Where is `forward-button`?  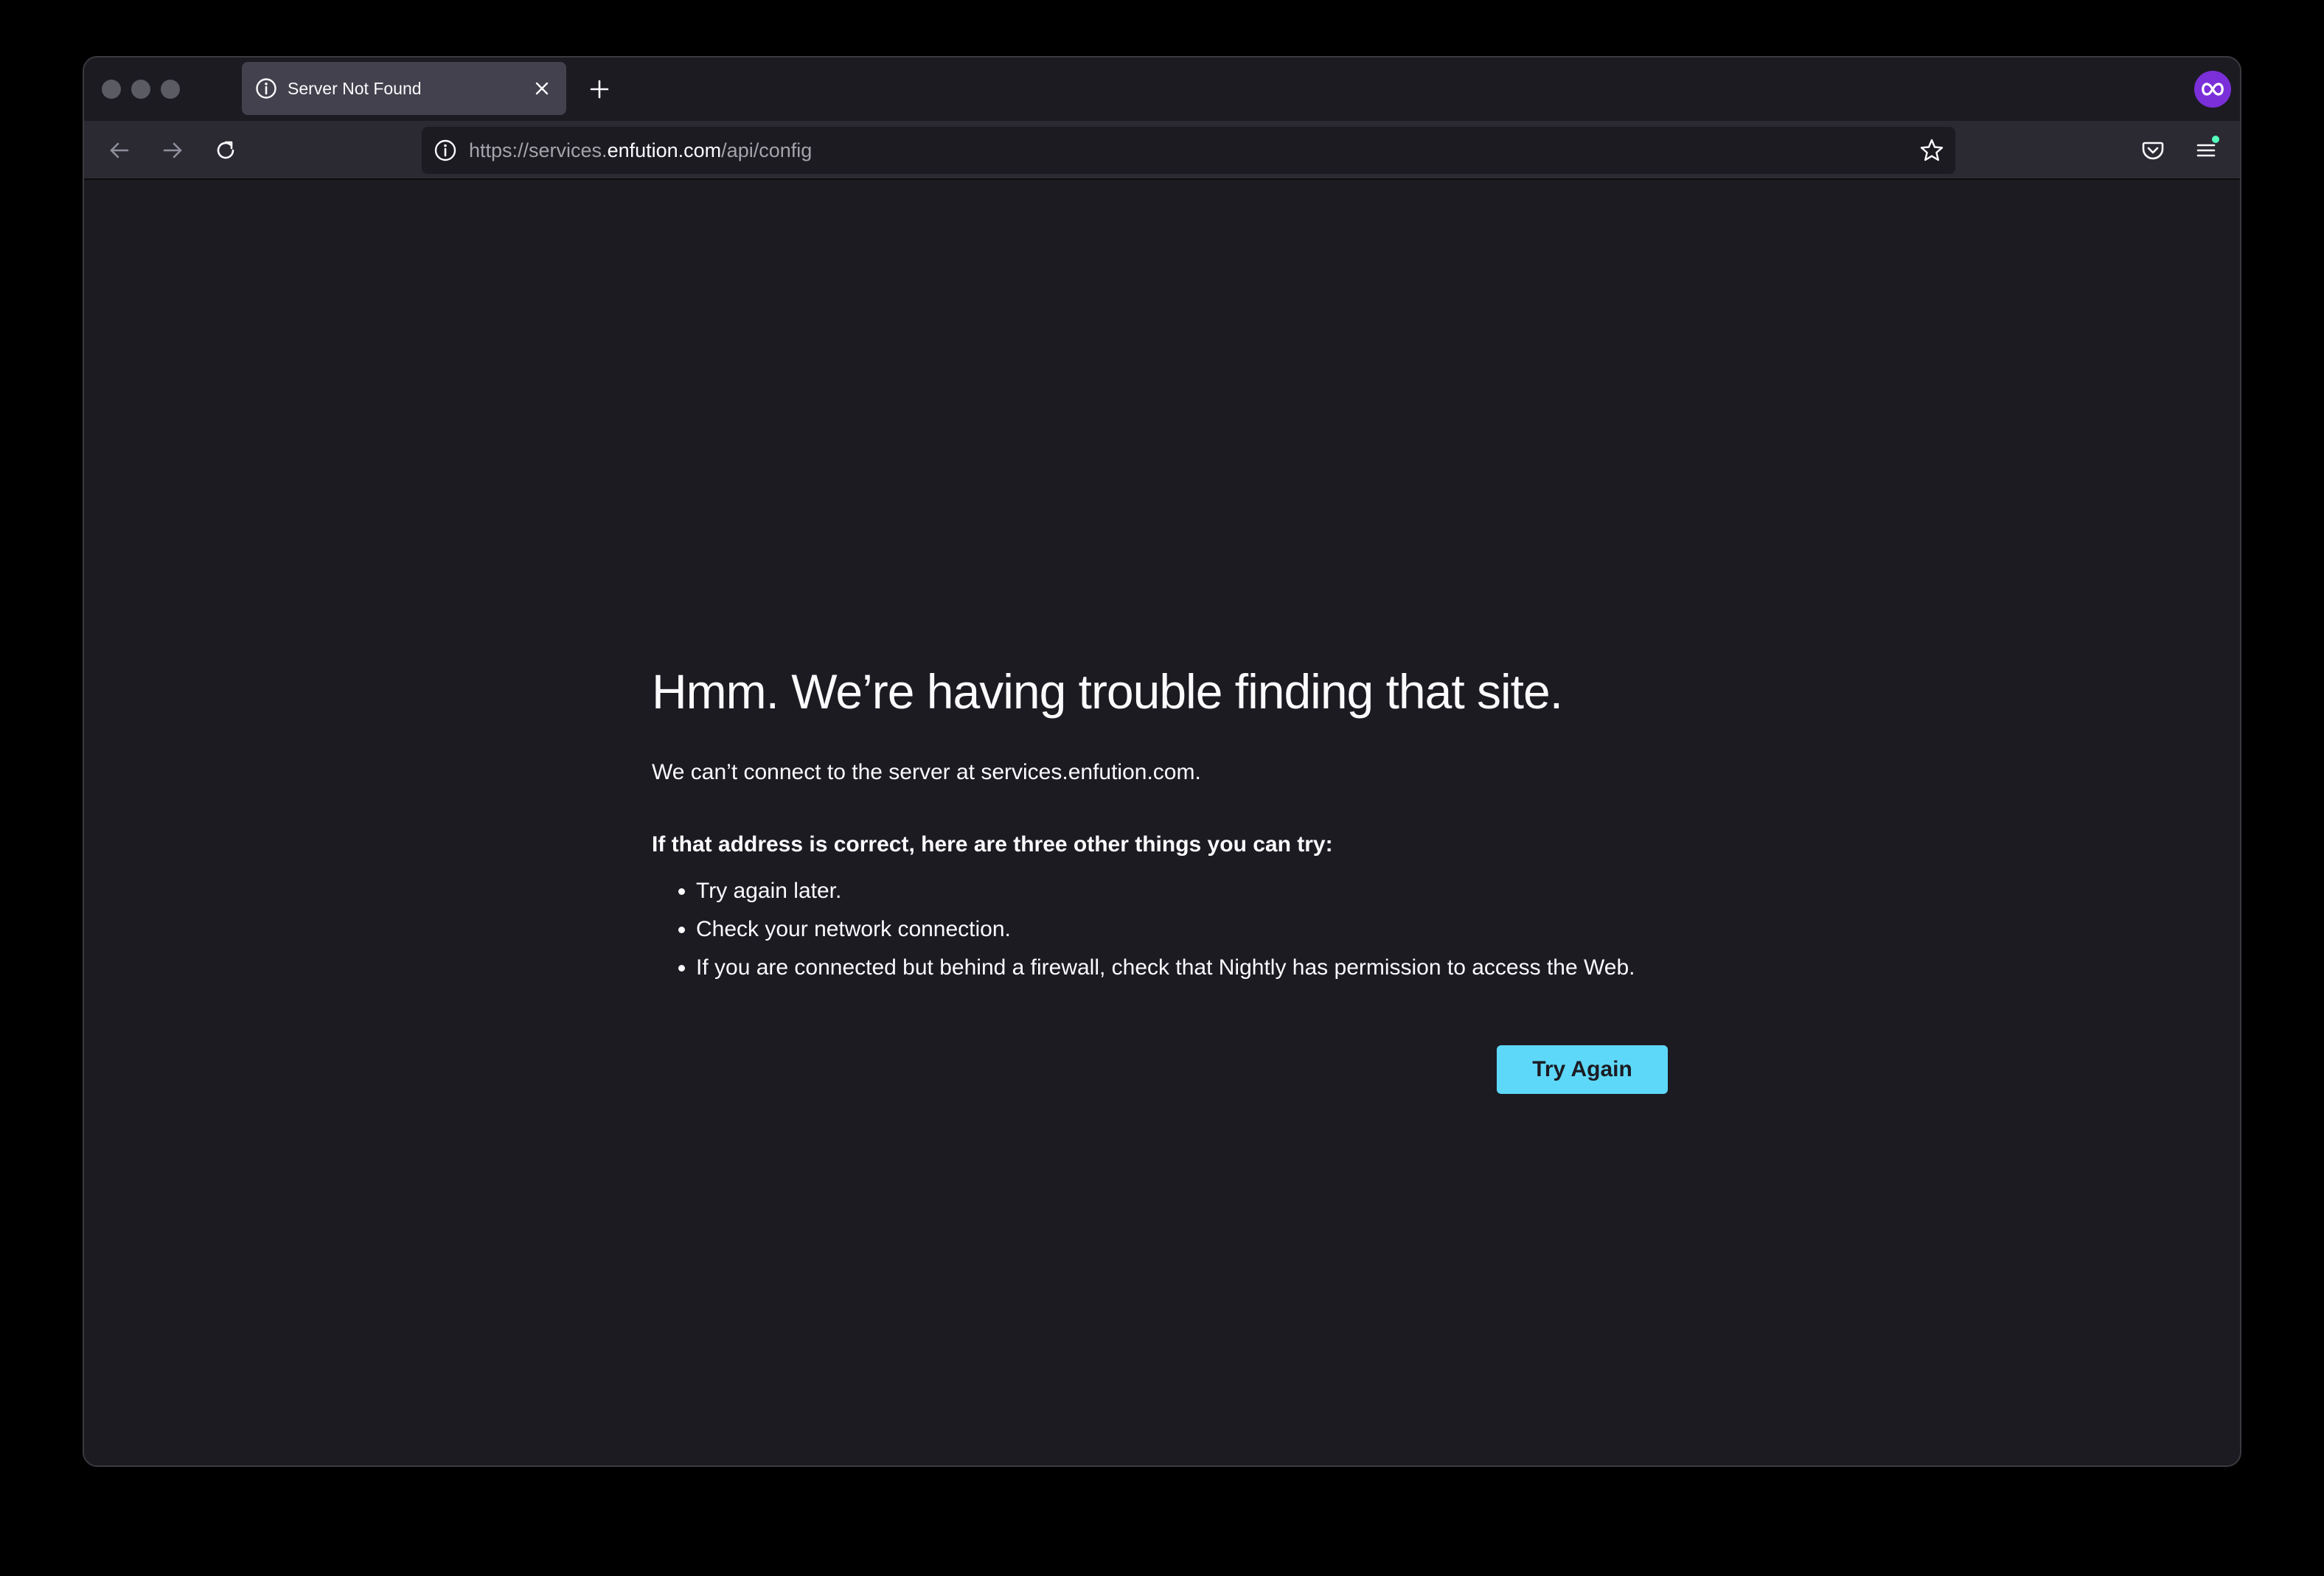
forward-button is located at coordinates (172, 150).